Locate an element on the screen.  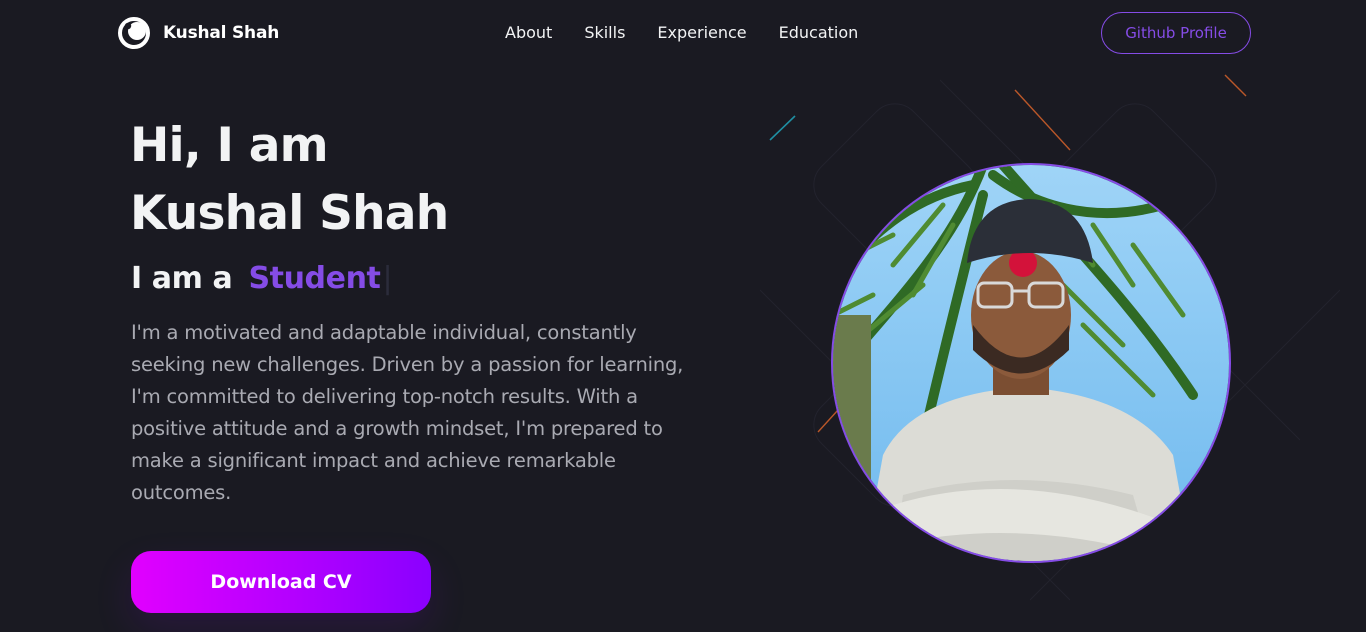
nav-link-experience: Experience is located at coordinates (701, 32).